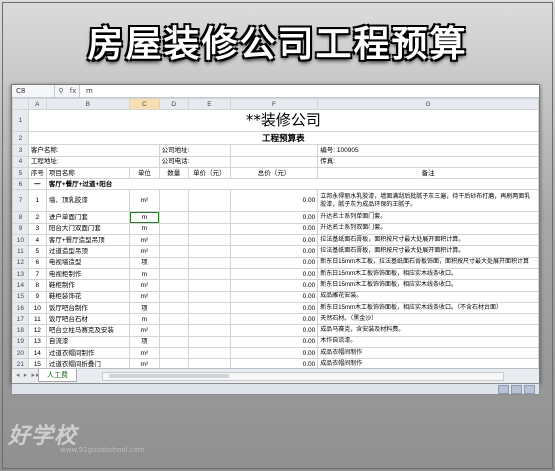  Describe the element at coordinates (88, 353) in the screenshot. I see `cell-item: 过道衣帽间制作` at that location.